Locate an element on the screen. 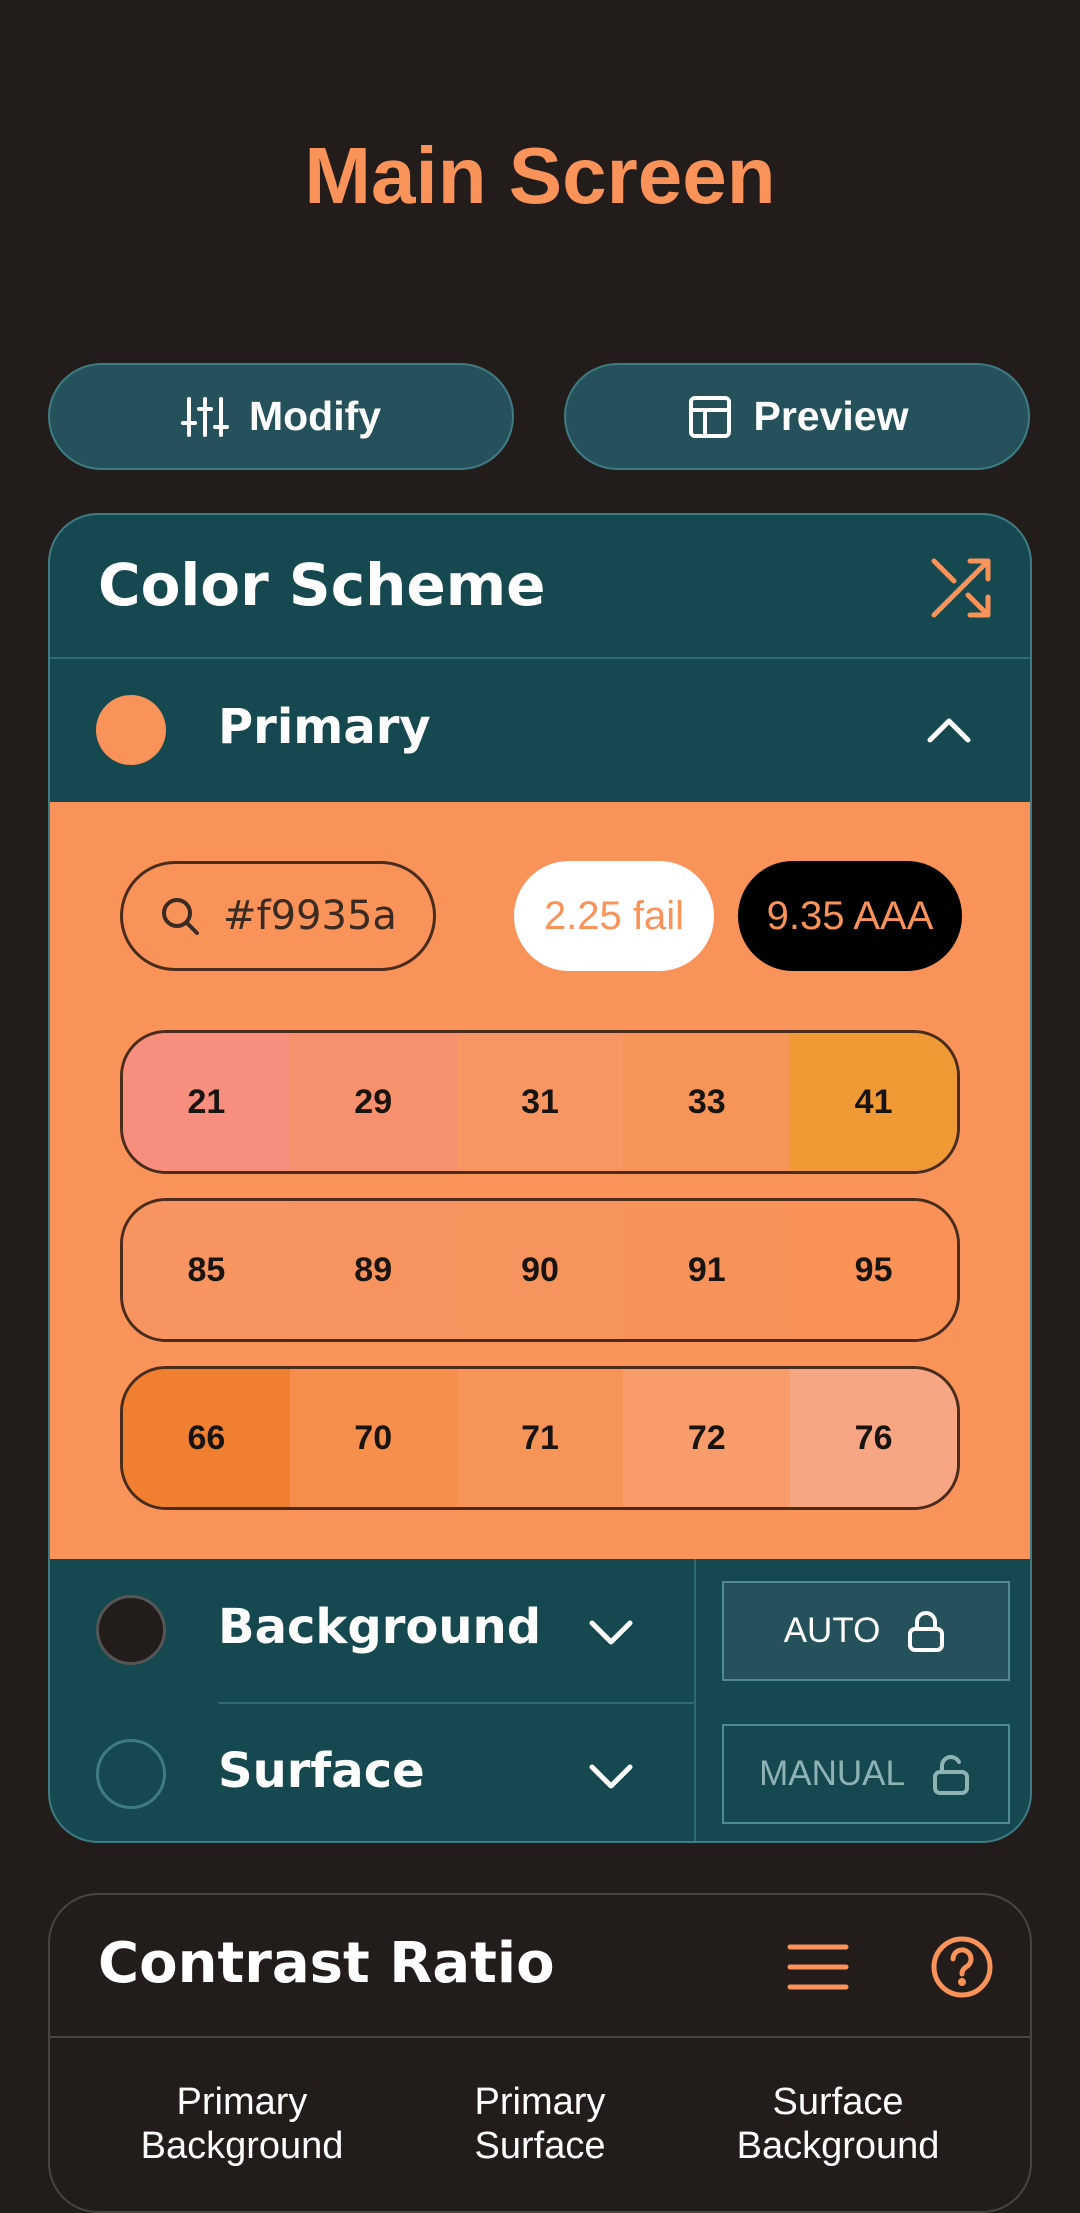 The image size is (1080, 2213). hex-search-field: #f9935a is located at coordinates (278, 916).